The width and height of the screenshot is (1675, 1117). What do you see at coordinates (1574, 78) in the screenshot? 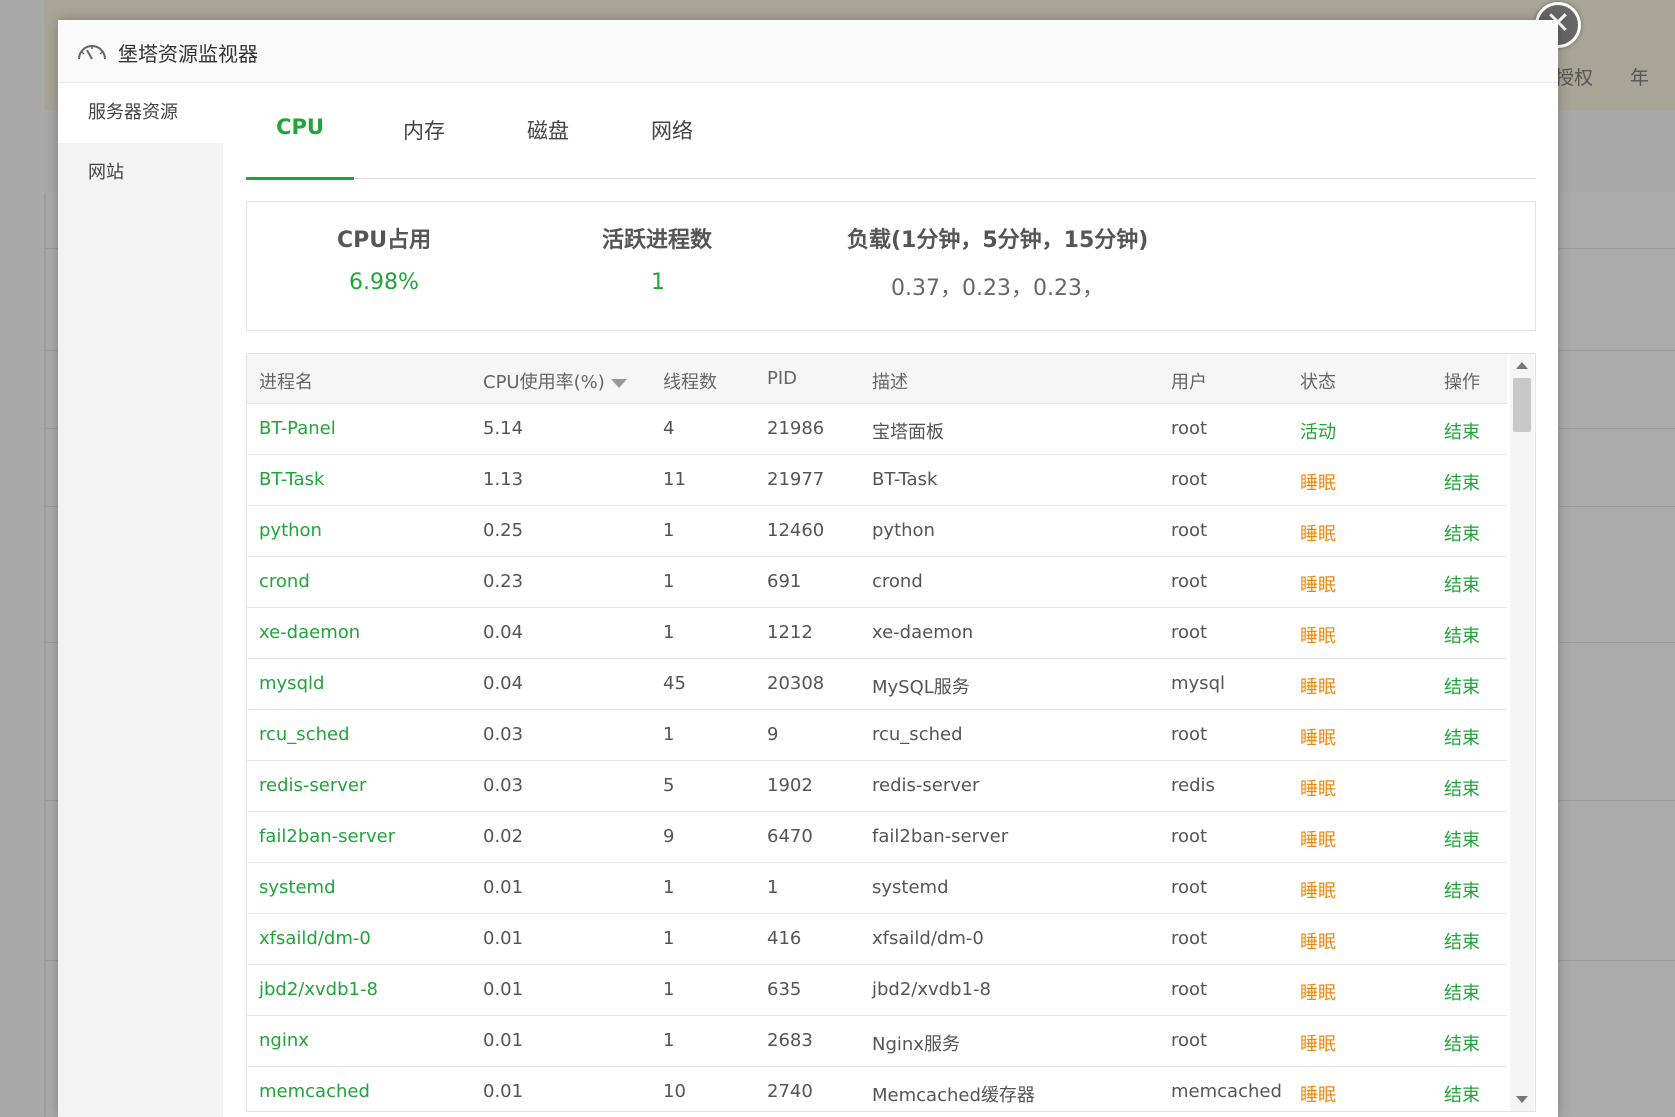
I see `background-text-auth: 授权` at bounding box center [1574, 78].